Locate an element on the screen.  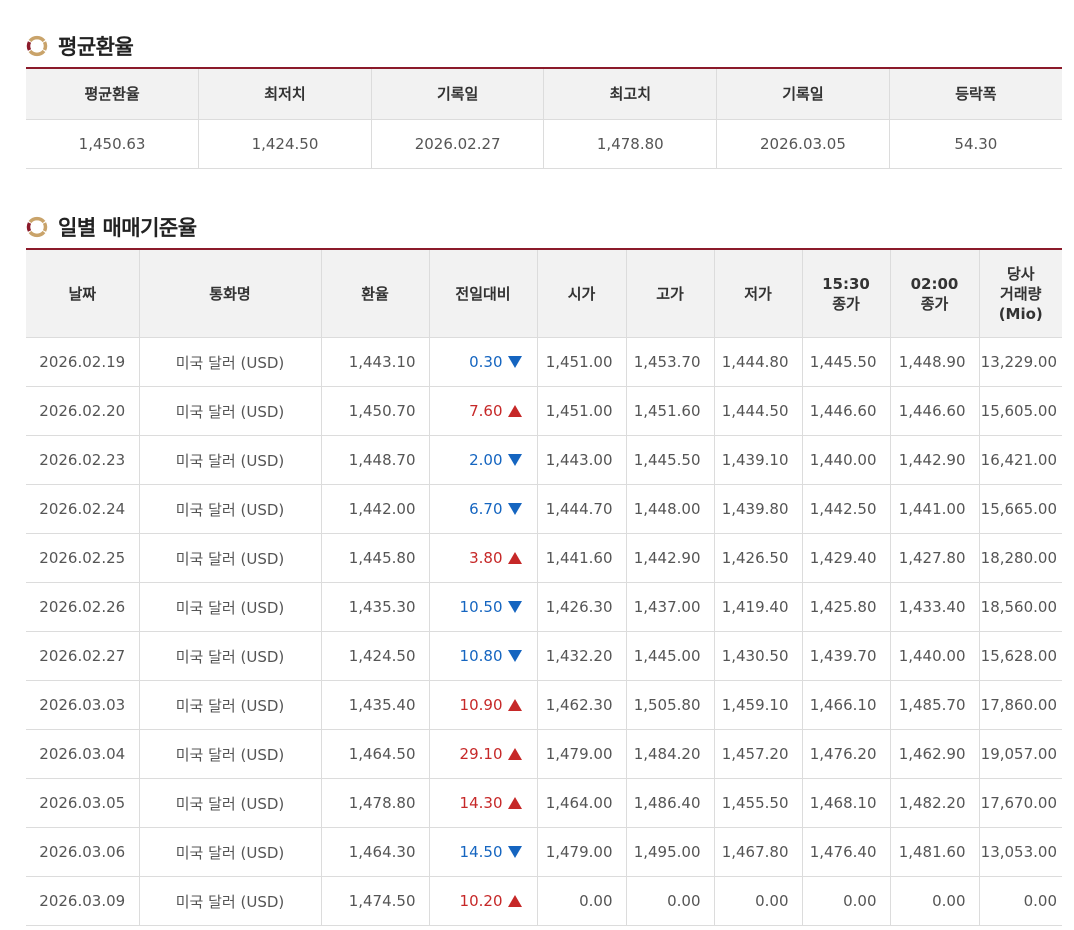
close1530-cell: 1,445.50 is located at coordinates (845, 362).